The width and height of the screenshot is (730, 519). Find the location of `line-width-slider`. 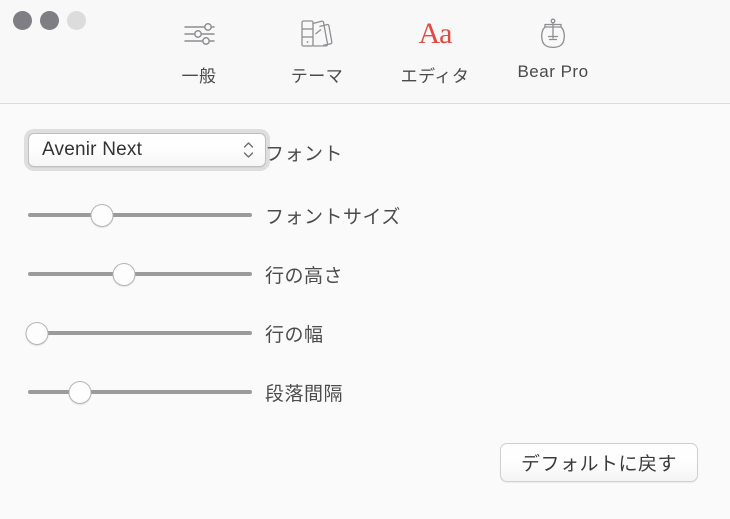

line-width-slider is located at coordinates (138, 333).